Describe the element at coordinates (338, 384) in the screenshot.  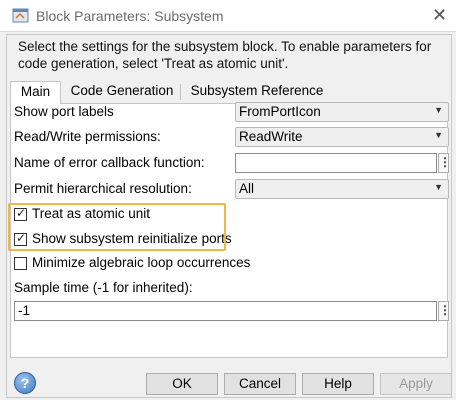
I see `help-button: Help` at that location.